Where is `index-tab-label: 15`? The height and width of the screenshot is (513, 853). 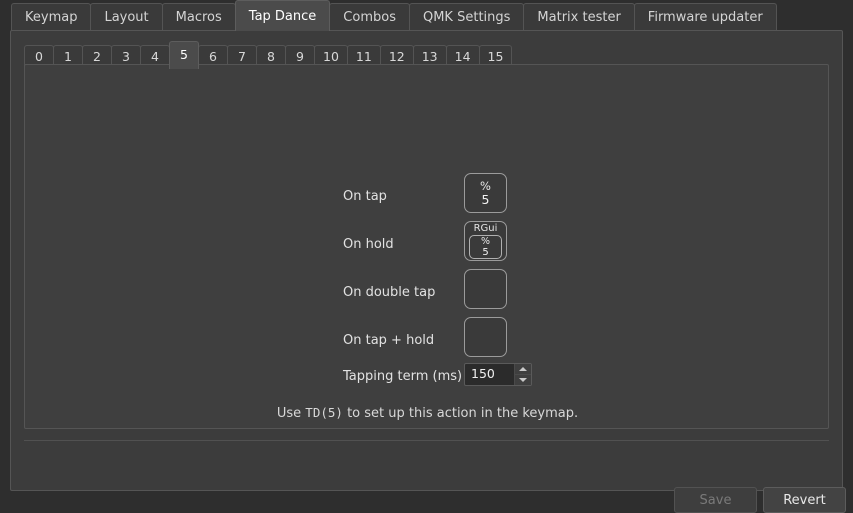
index-tab-label: 15 is located at coordinates (495, 57).